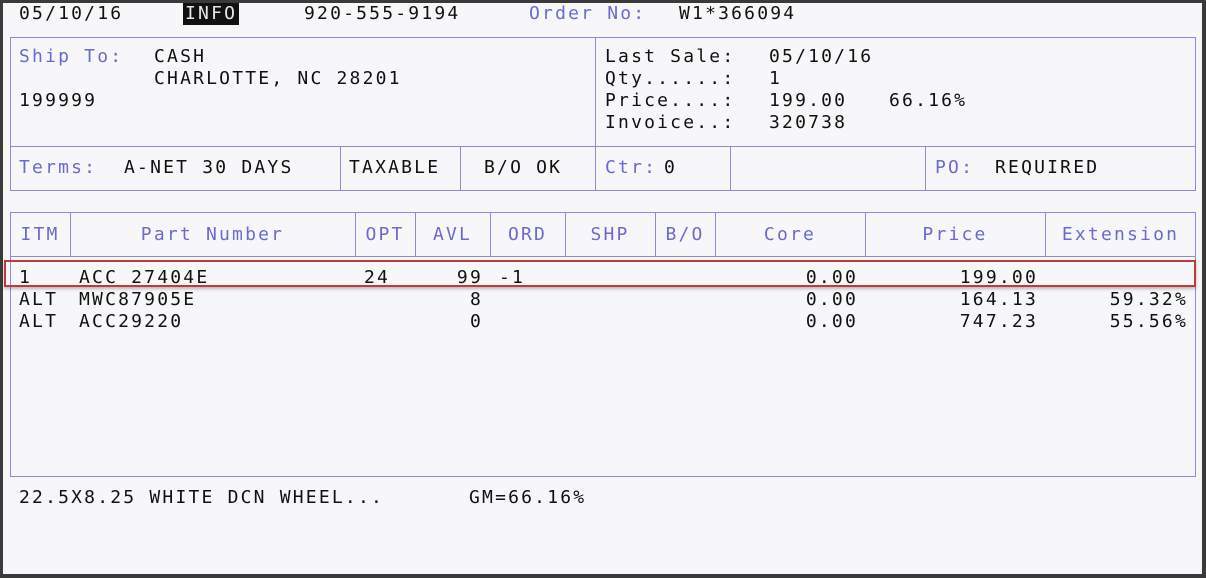  What do you see at coordinates (26, 277) in the screenshot?
I see `row-itm: 1` at bounding box center [26, 277].